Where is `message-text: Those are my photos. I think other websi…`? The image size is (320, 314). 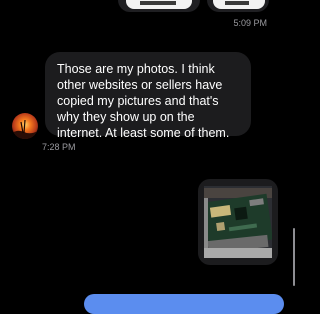 message-text: Those are my photos. I think other websi… is located at coordinates (143, 101).